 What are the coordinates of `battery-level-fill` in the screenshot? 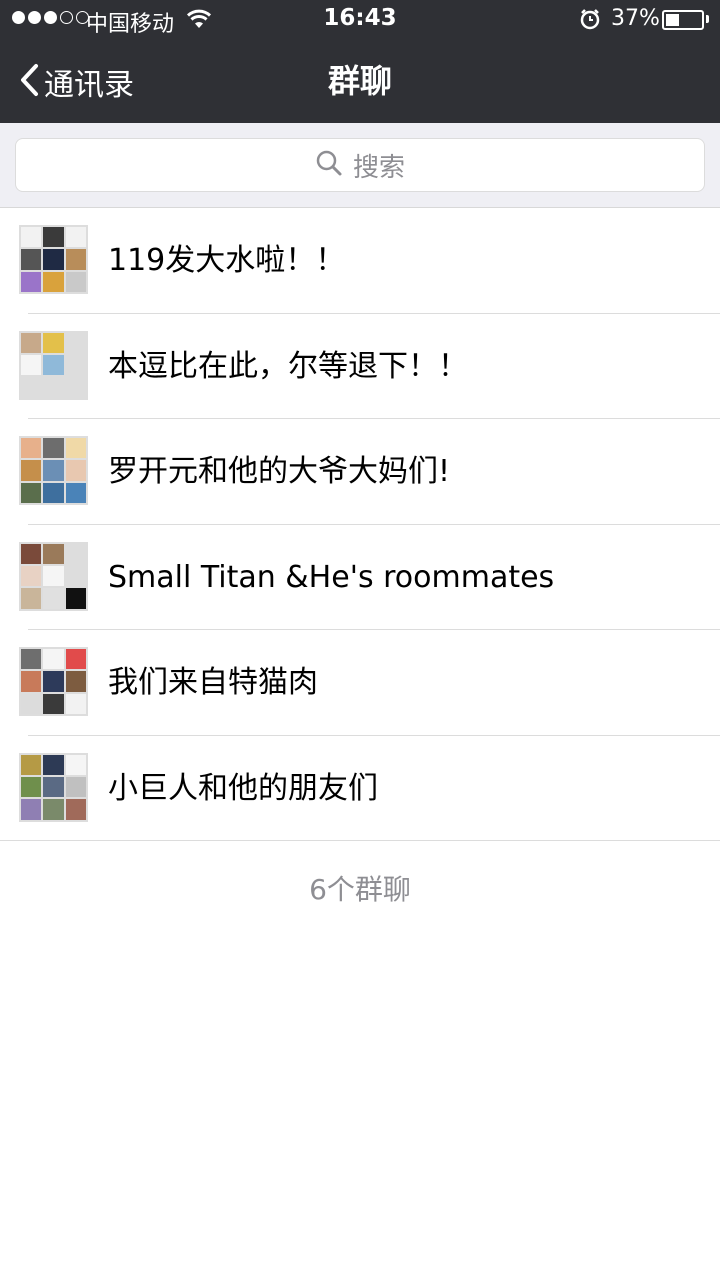 It's located at (672, 20).